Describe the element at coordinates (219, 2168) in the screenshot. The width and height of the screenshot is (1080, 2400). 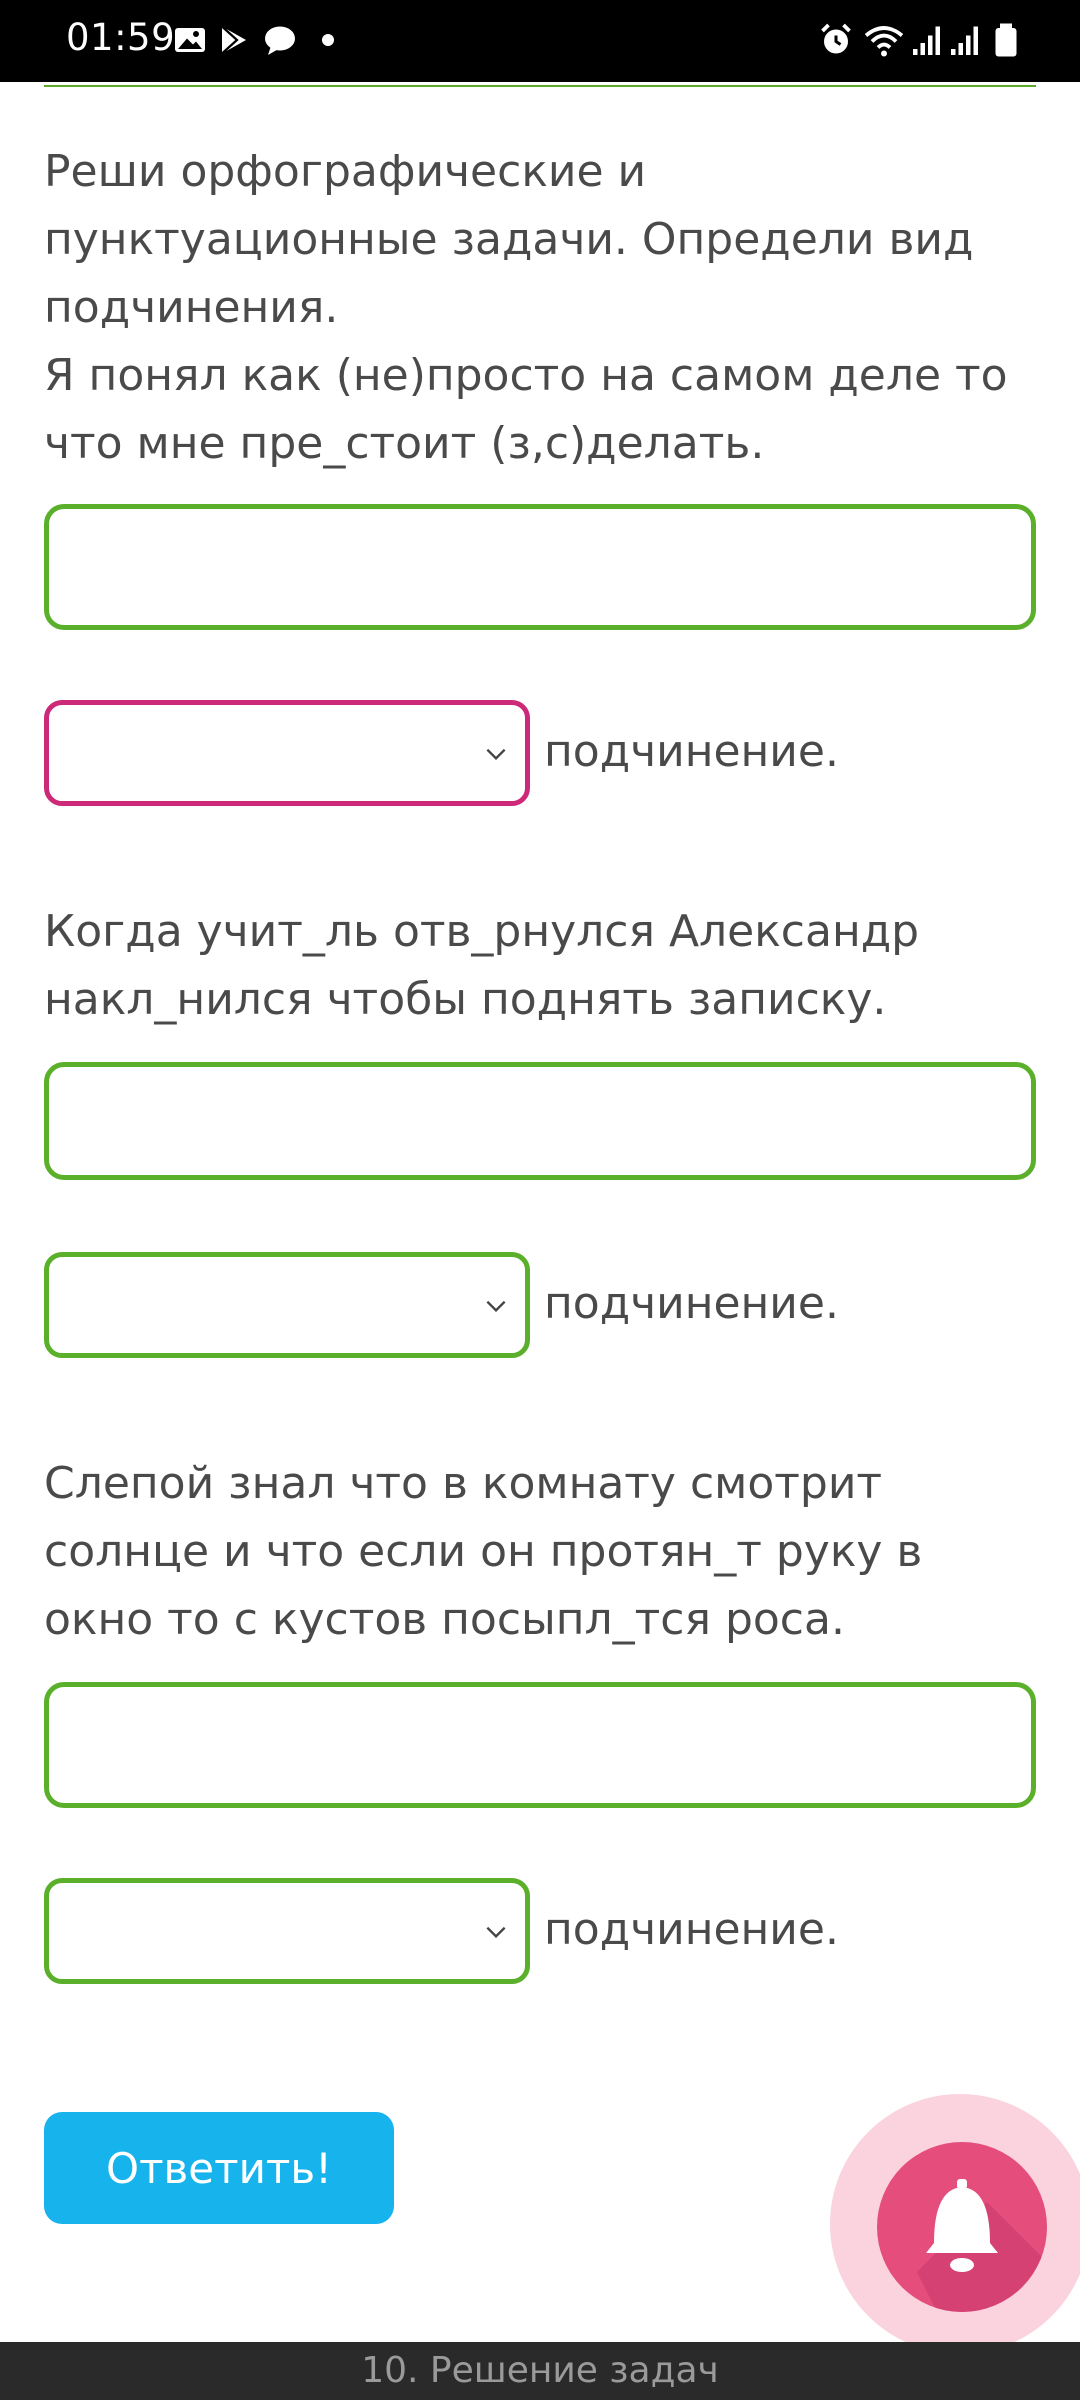
I see `submit-button: Ответить!` at that location.